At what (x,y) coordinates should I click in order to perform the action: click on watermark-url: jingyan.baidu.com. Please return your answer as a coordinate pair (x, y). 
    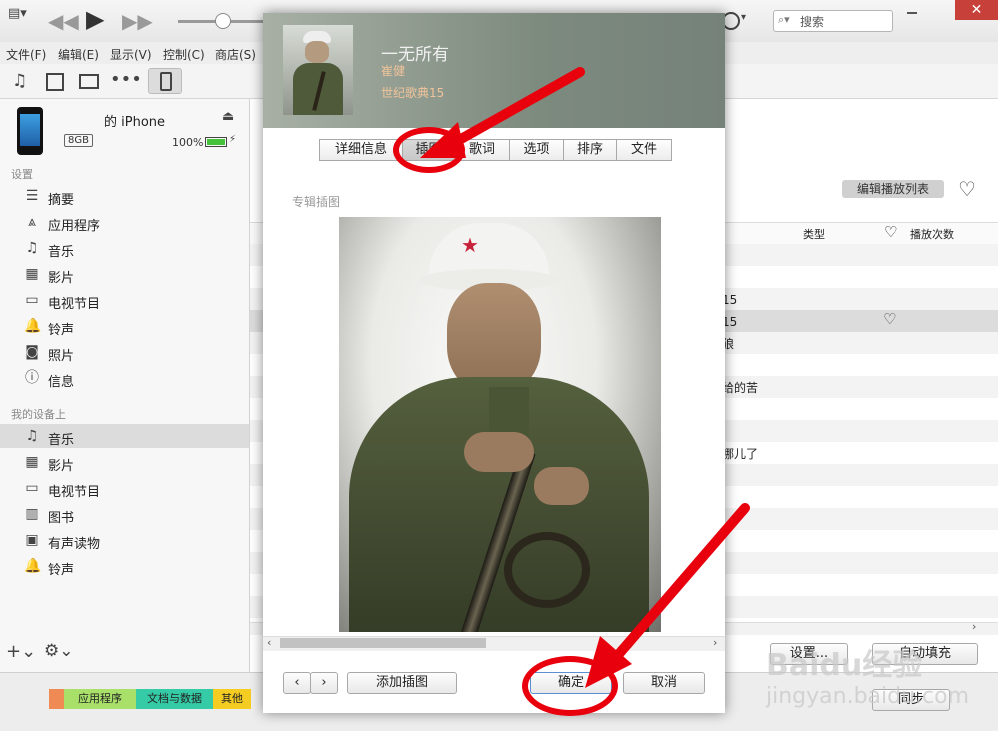
    Looking at the image, I should click on (868, 696).